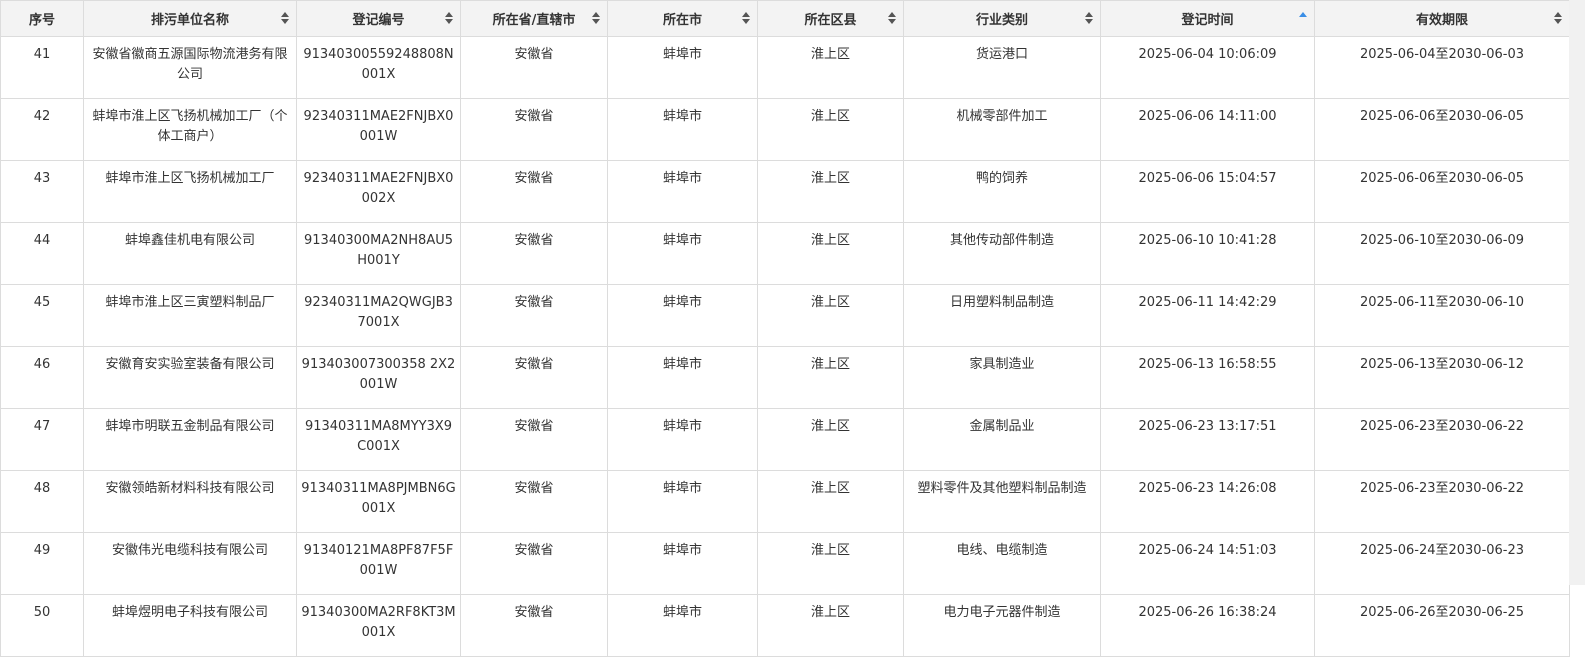 The height and width of the screenshot is (657, 1585). Describe the element at coordinates (1577, 292) in the screenshot. I see `vertical-scrollbar` at that location.